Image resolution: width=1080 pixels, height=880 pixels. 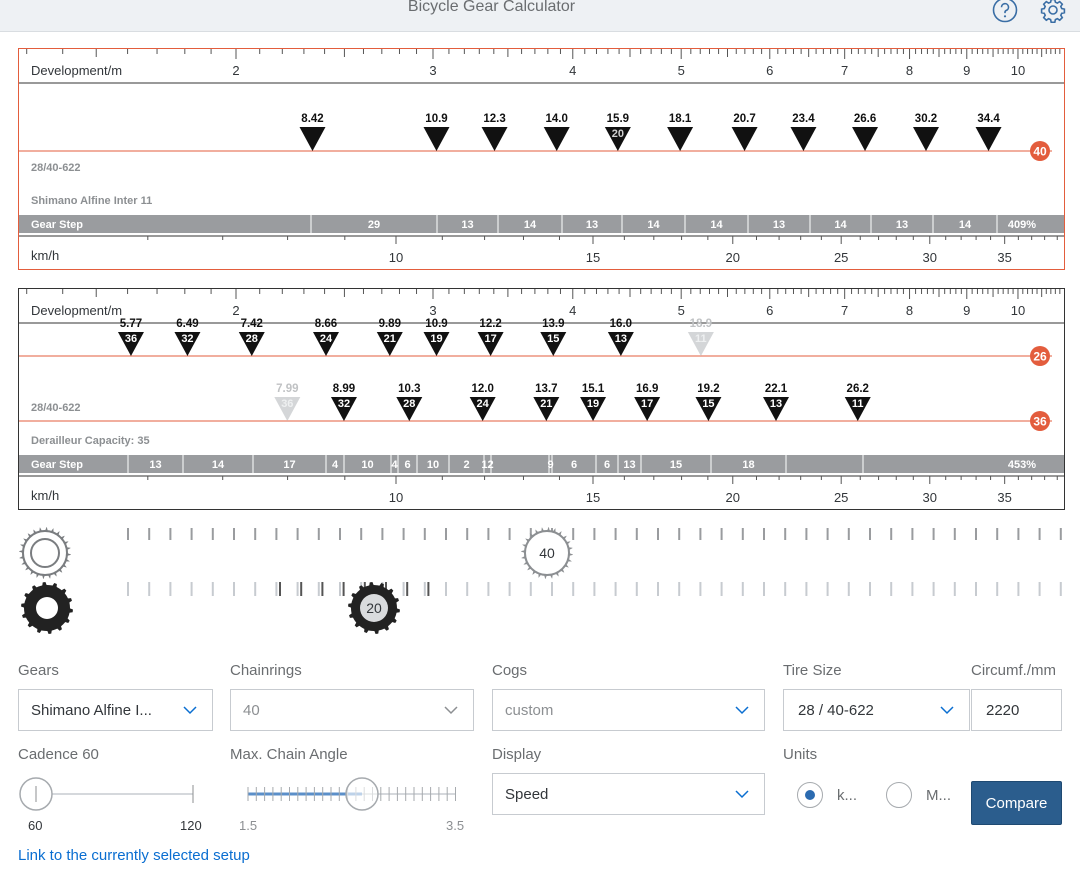 I want to click on app-header: Bicycle Gear Calculator, so click(x=540, y=16).